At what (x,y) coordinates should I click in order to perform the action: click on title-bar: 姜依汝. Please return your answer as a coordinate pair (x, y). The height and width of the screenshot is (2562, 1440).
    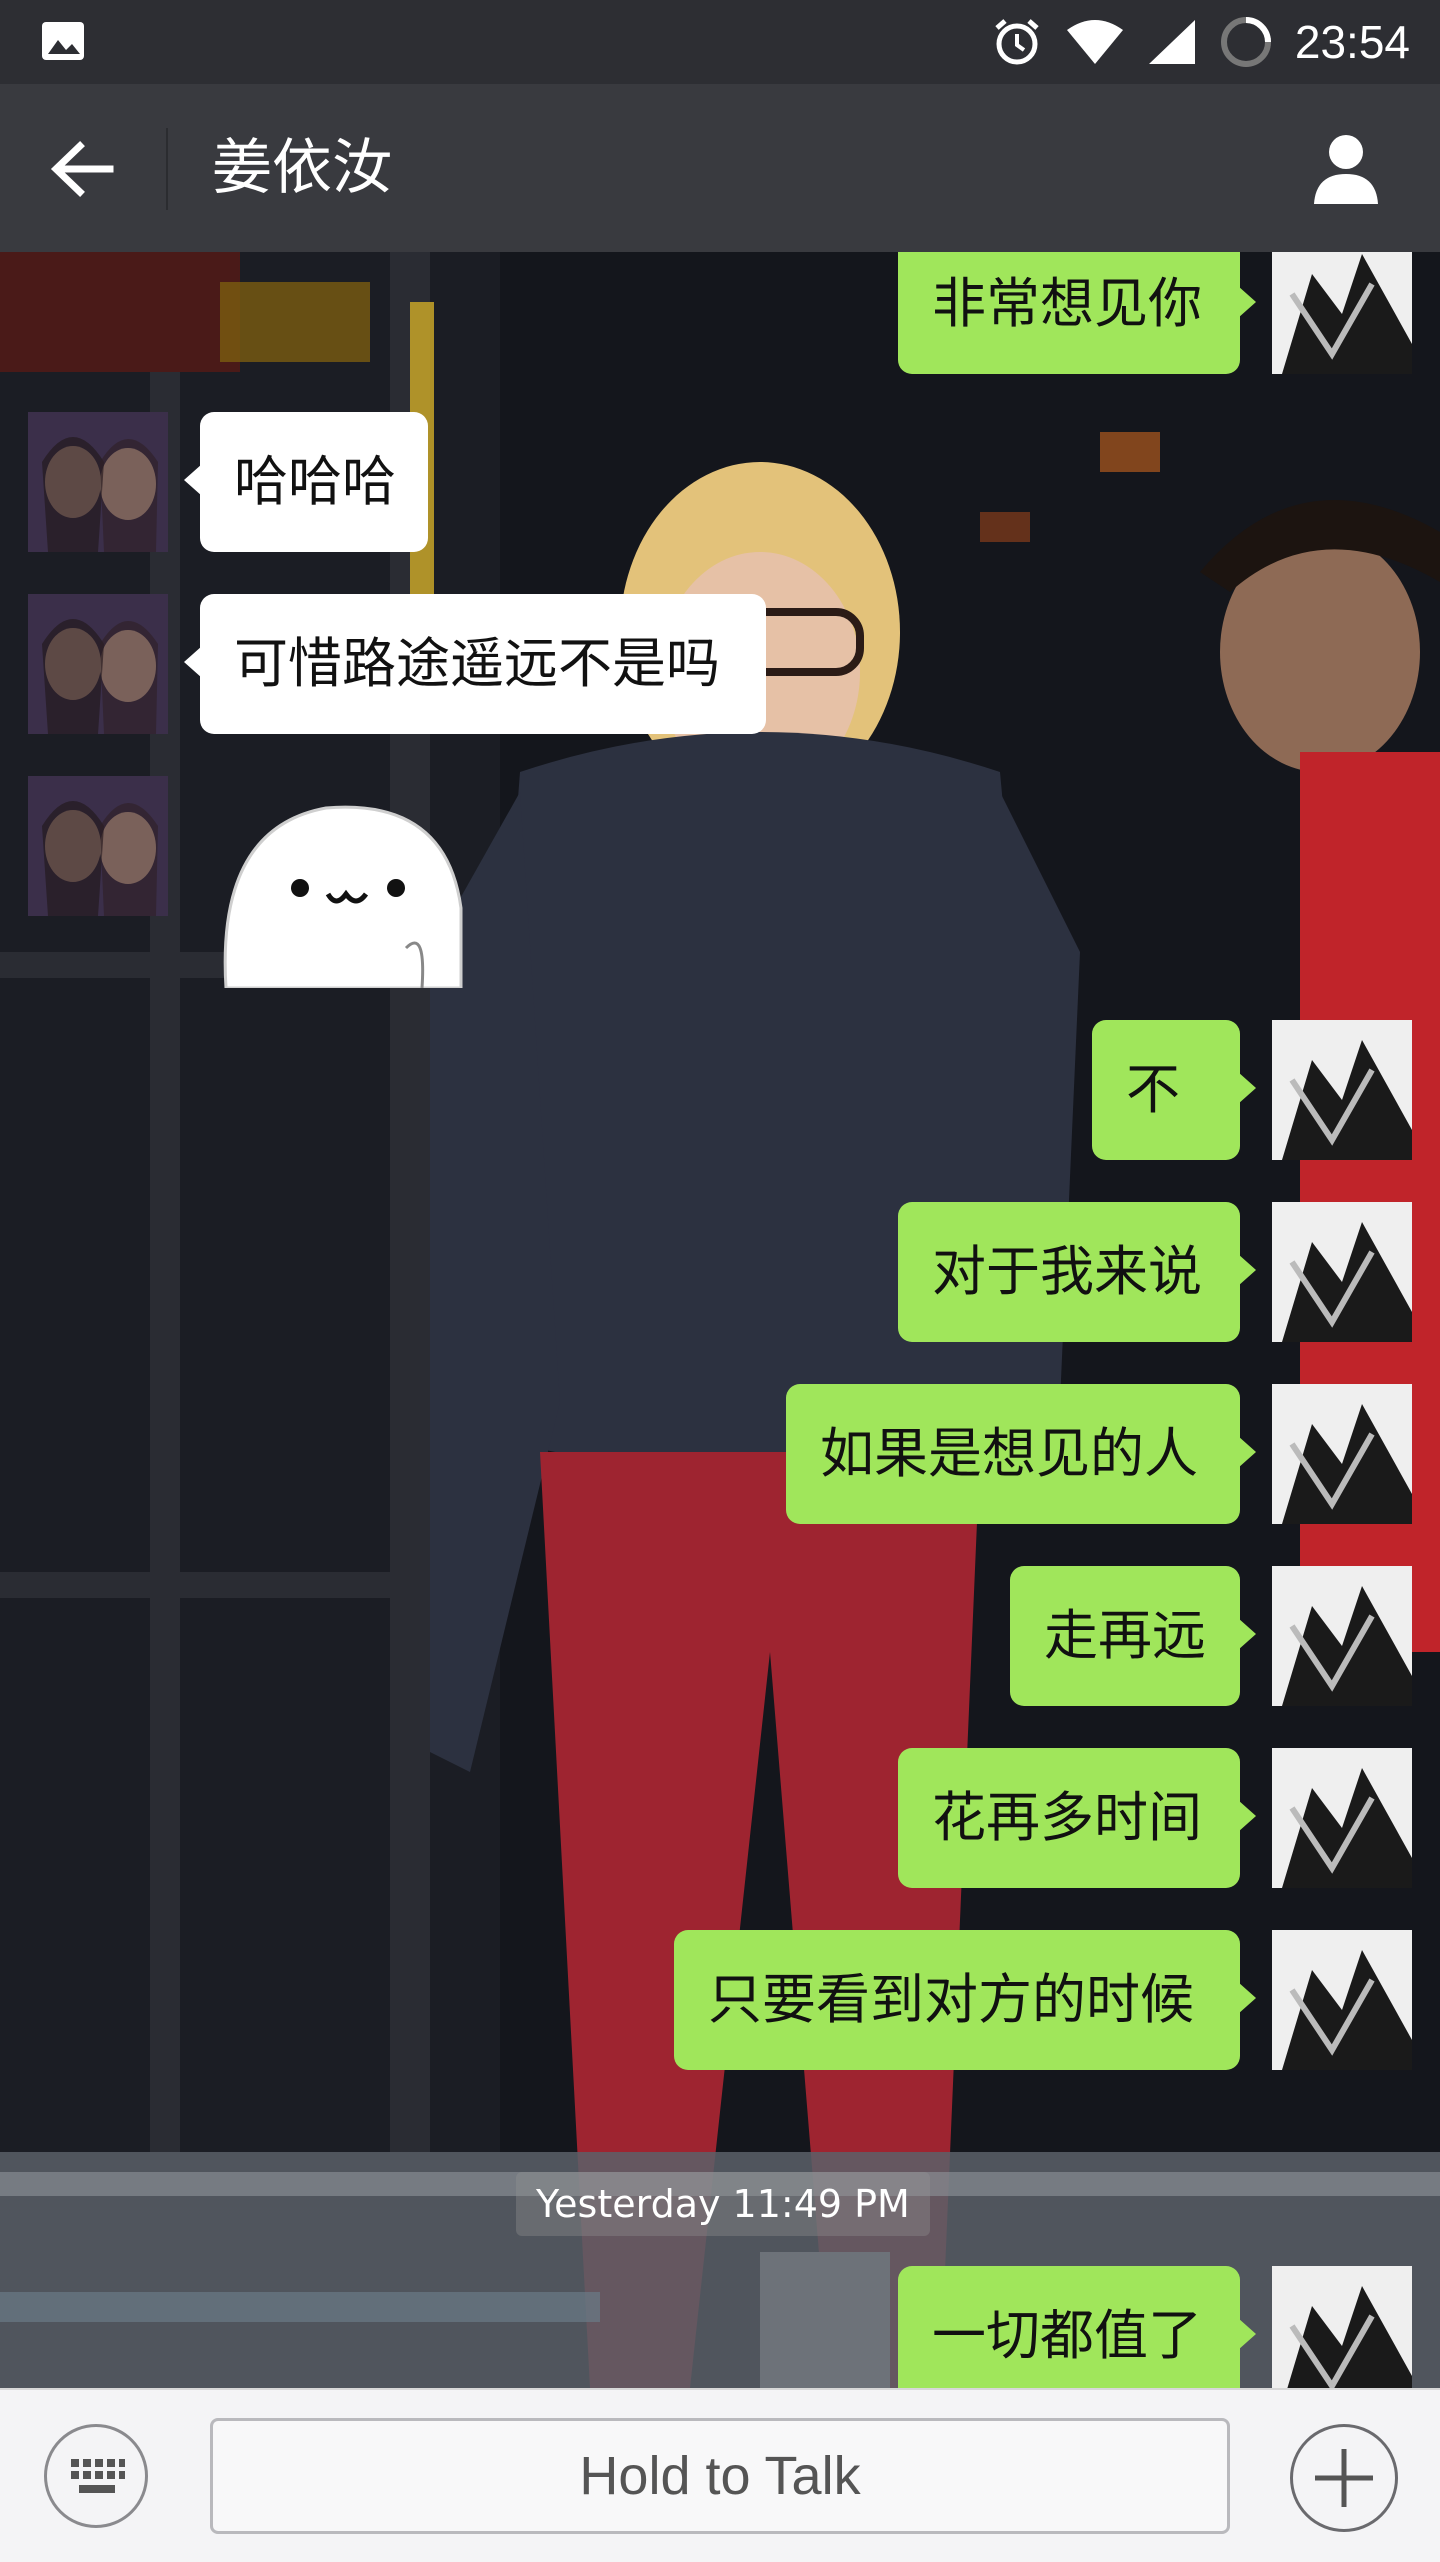
    Looking at the image, I should click on (720, 168).